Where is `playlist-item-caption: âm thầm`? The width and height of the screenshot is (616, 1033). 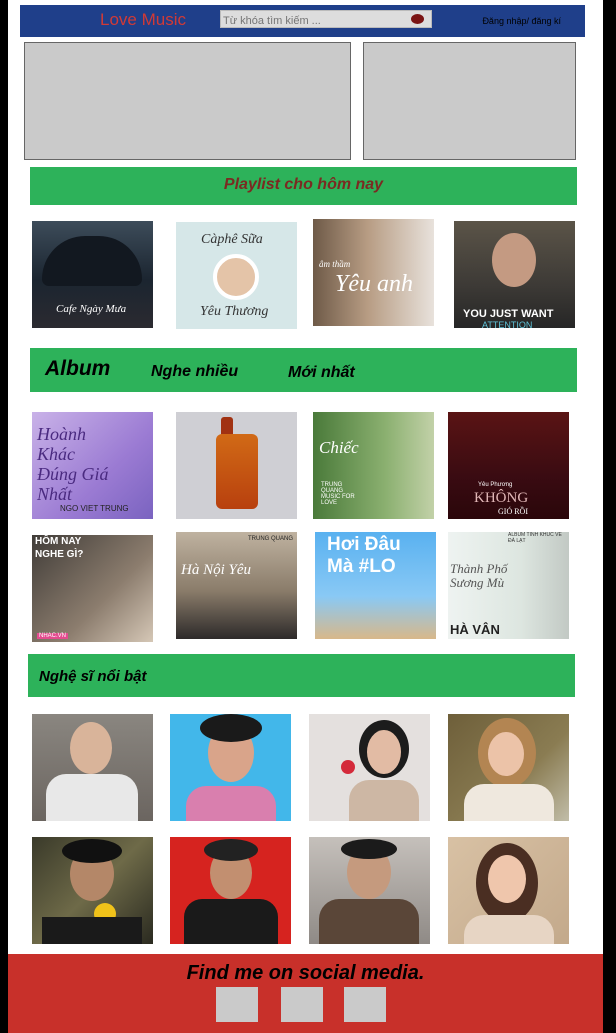
playlist-item-caption: âm thầm is located at coordinates (335, 264).